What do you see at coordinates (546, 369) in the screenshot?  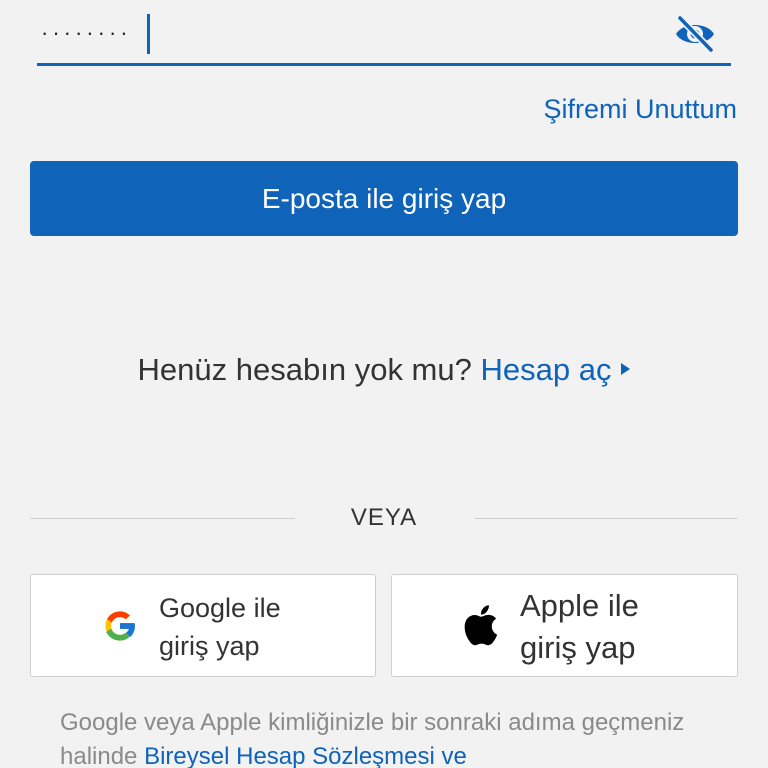 I see `create-account-label: Hesap aç` at bounding box center [546, 369].